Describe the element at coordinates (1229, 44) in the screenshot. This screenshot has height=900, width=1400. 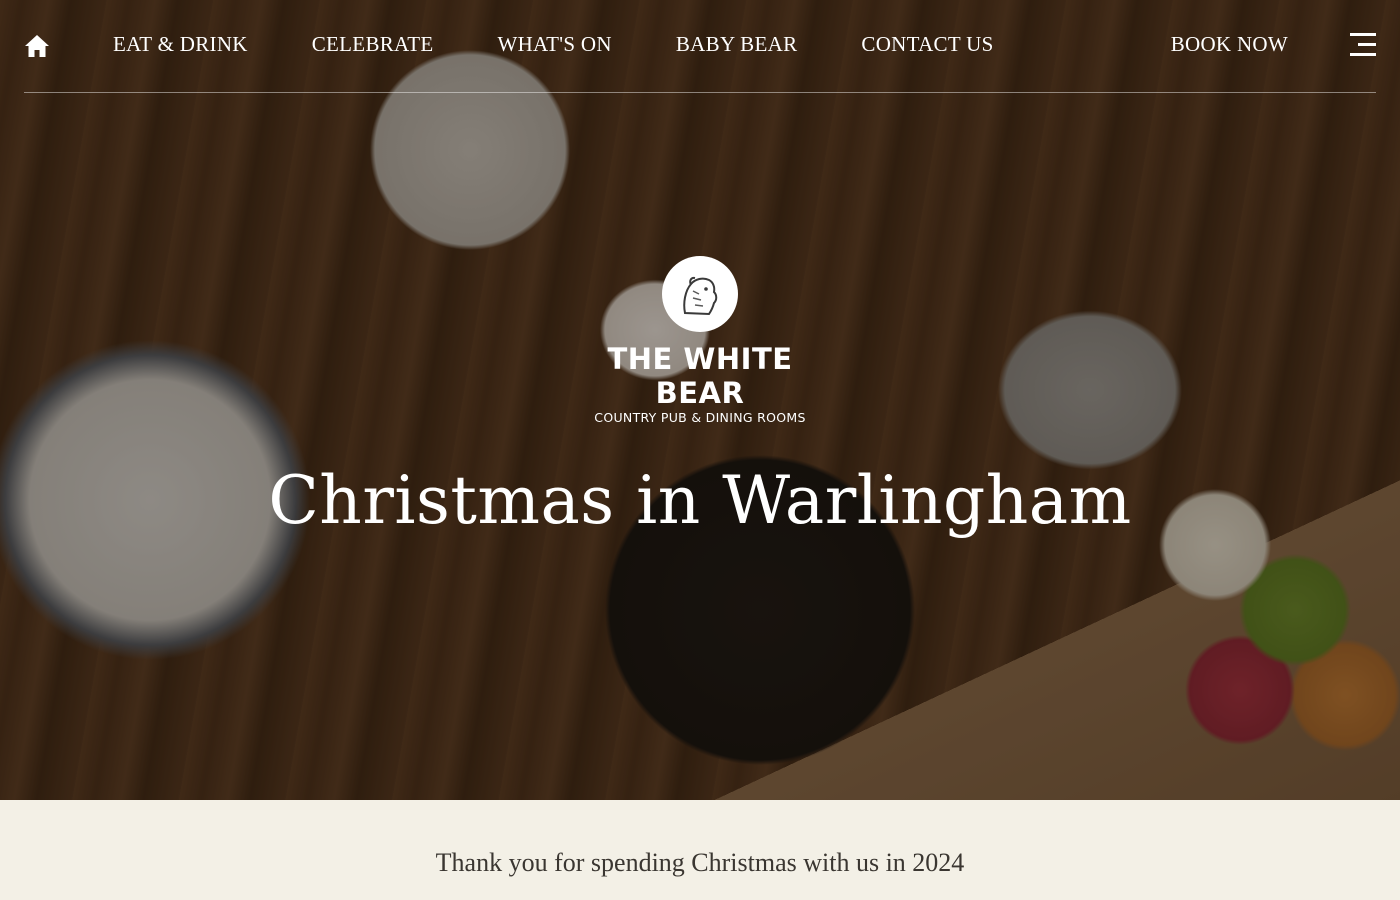
I see `book-now-button: BOOK NOW` at that location.